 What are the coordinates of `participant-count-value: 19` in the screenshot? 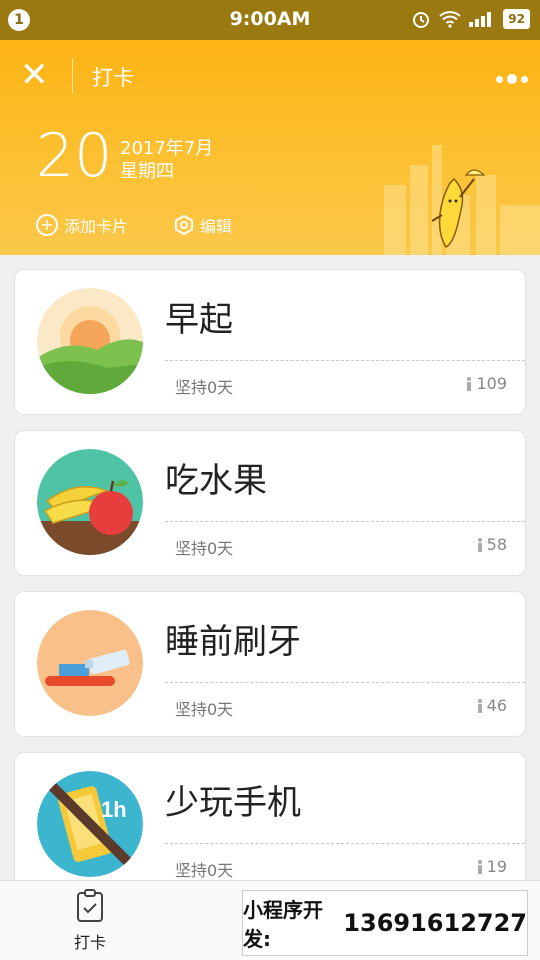 It's located at (496, 866).